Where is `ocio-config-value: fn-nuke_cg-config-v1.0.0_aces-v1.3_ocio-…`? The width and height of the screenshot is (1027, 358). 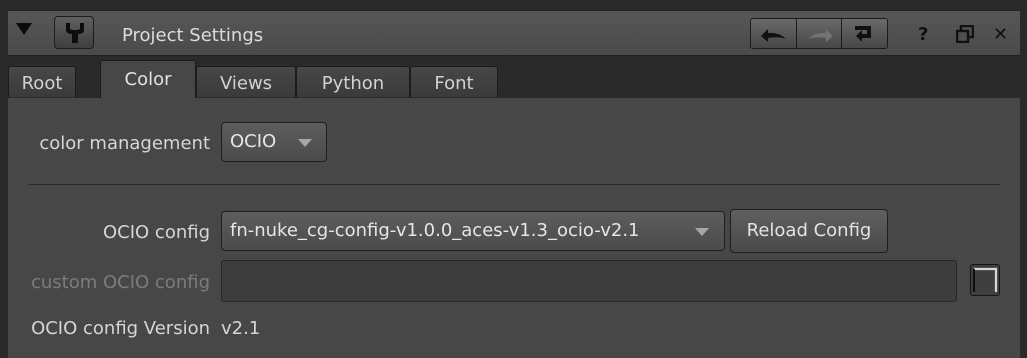 ocio-config-value: fn-nuke_cg-config-v1.0.0_aces-v1.3_ocio-… is located at coordinates (435, 230).